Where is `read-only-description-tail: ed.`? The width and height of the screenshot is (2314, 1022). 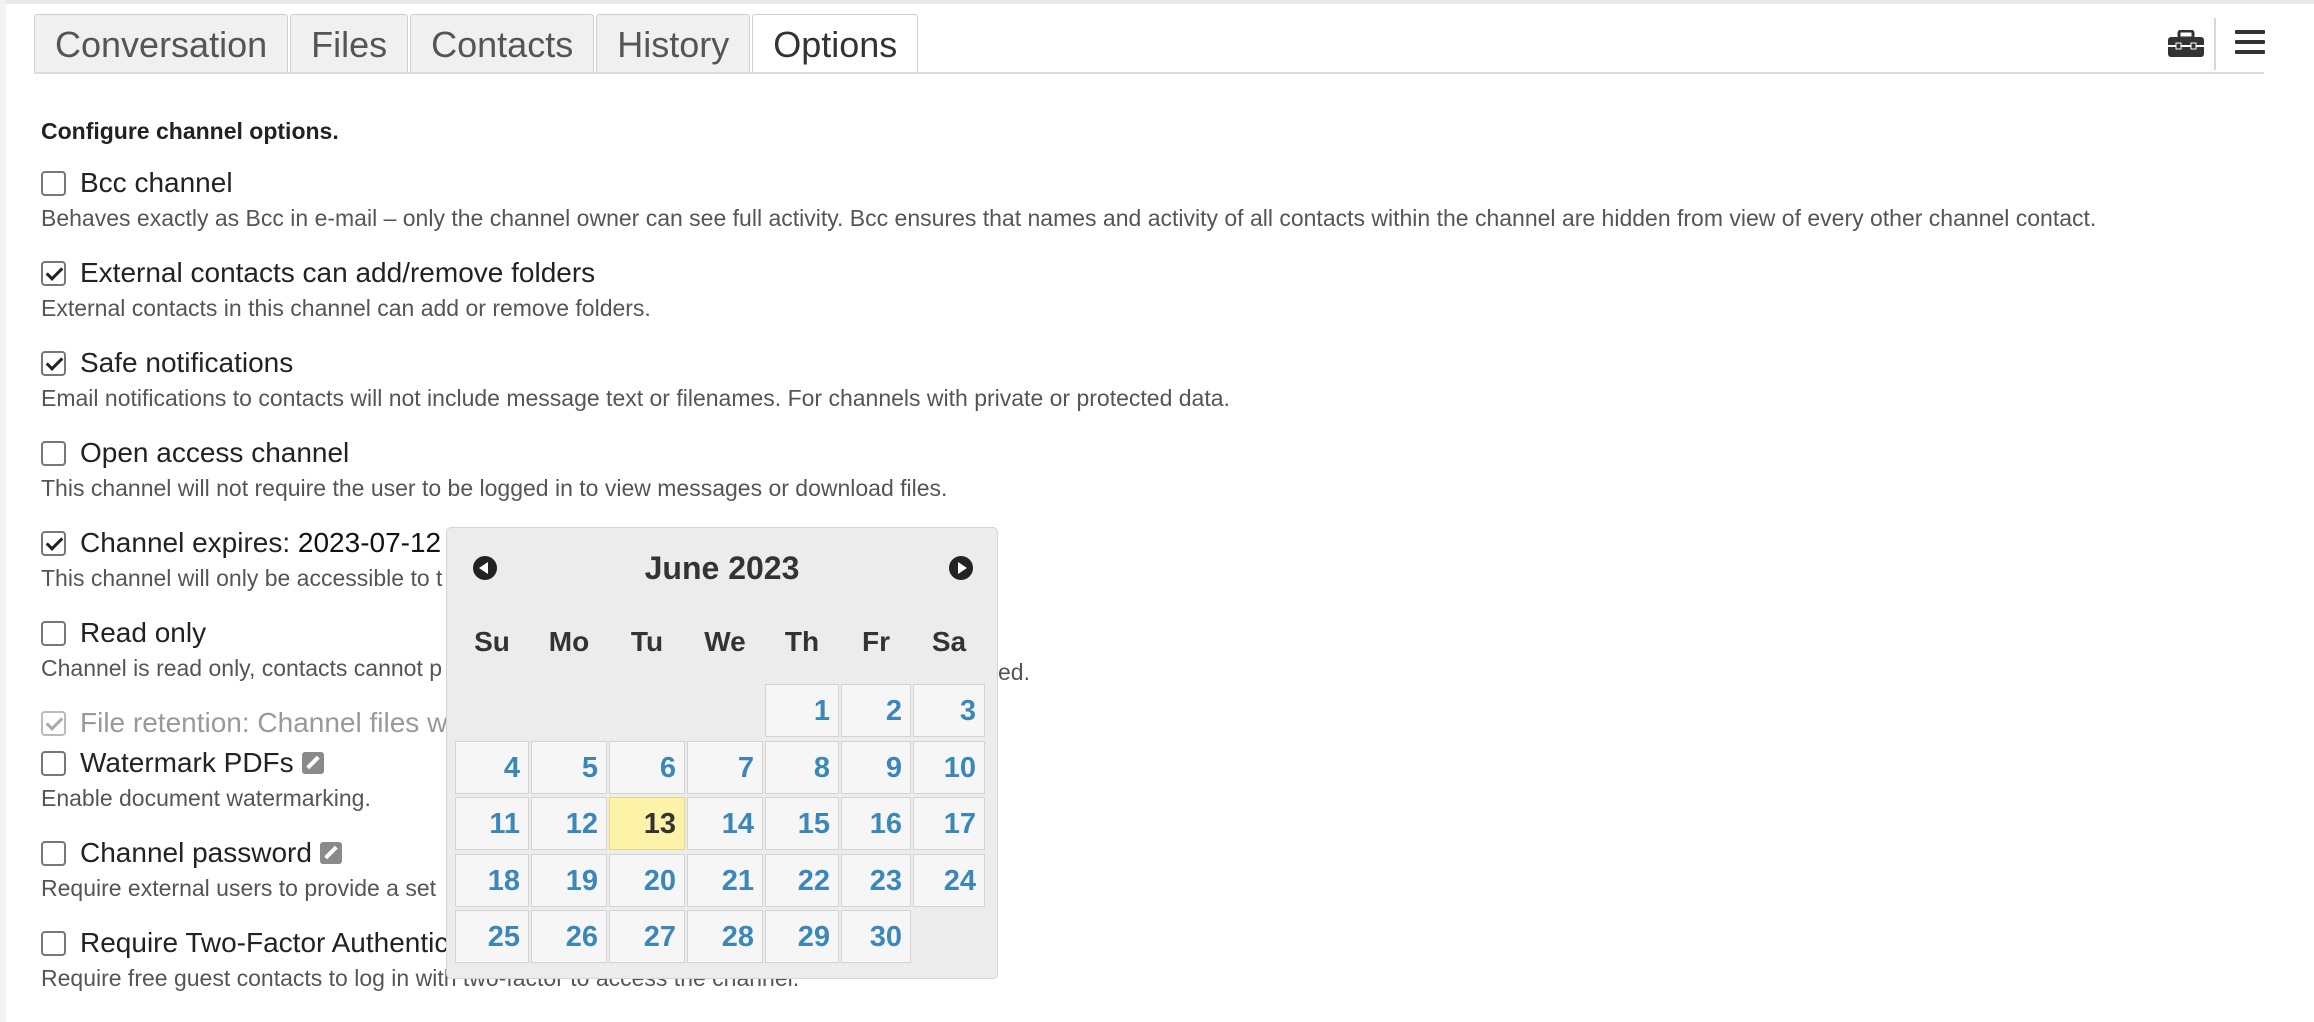 read-only-description-tail: ed. is located at coordinates (1014, 672).